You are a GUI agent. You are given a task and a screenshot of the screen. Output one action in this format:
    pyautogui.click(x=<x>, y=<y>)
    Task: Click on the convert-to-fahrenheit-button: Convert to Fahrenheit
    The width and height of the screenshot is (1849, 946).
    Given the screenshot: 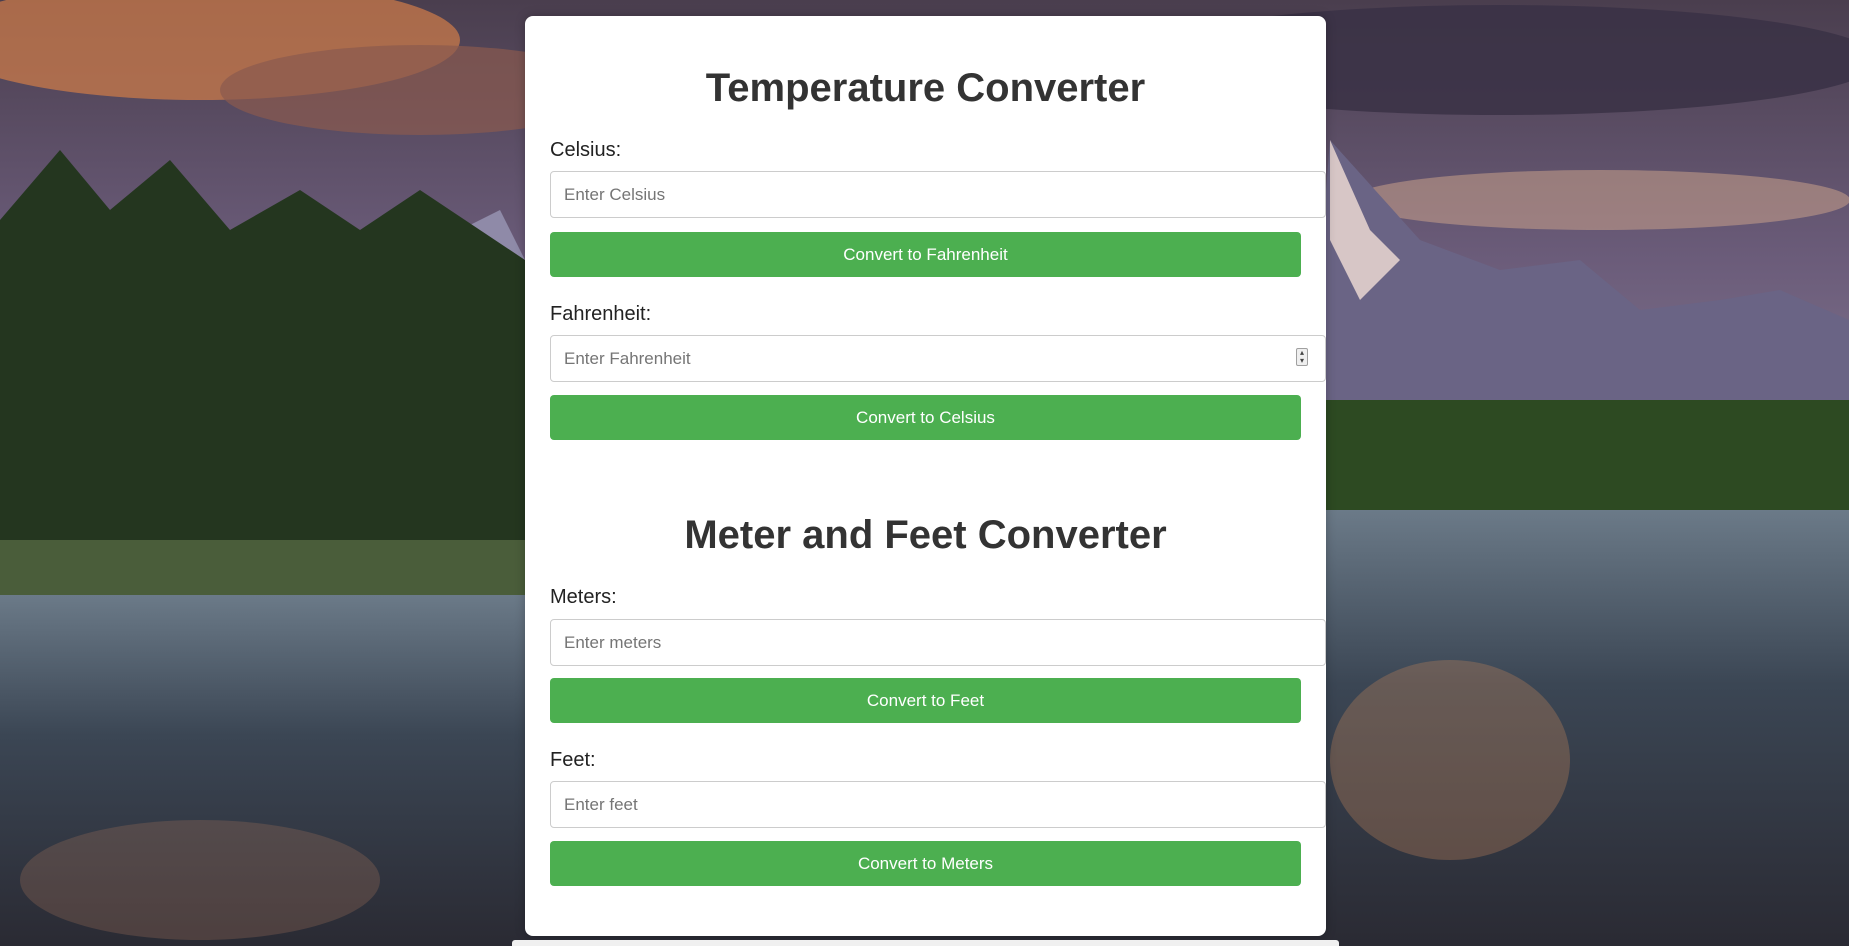 What is the action you would take?
    pyautogui.click(x=925, y=254)
    